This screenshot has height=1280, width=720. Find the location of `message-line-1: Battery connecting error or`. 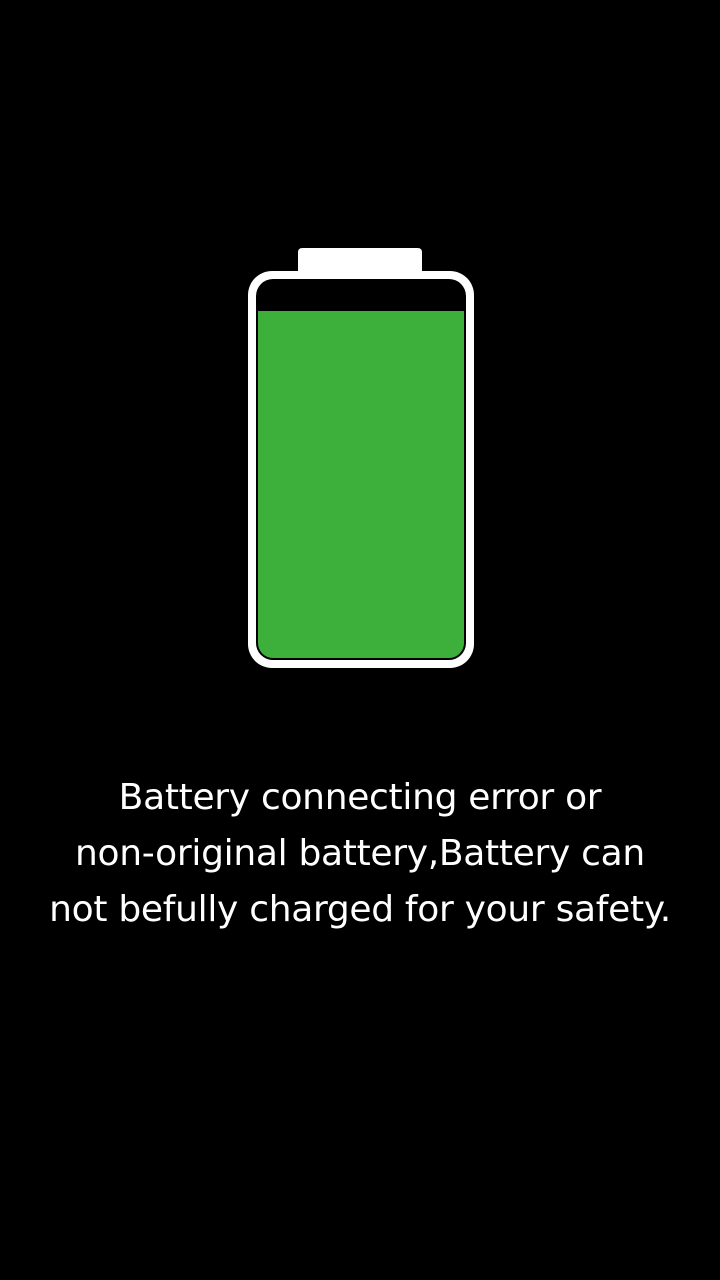

message-line-1: Battery connecting error or is located at coordinates (360, 797).